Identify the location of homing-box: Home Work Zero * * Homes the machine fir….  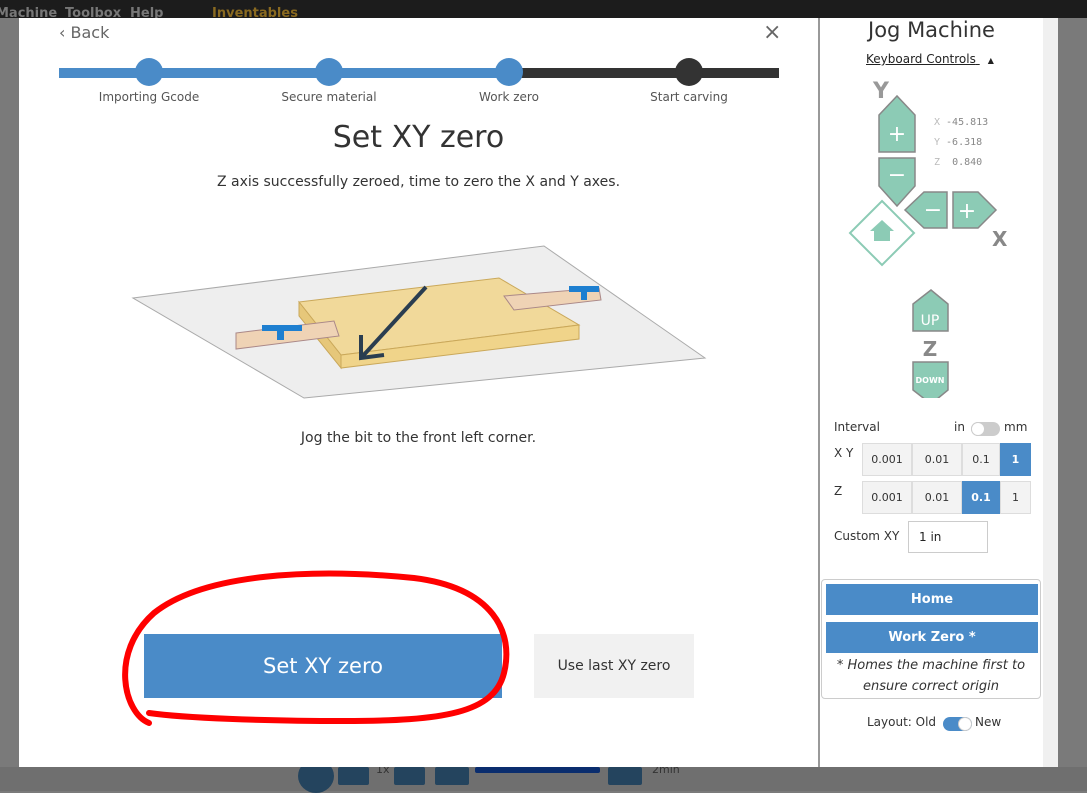
(931, 639).